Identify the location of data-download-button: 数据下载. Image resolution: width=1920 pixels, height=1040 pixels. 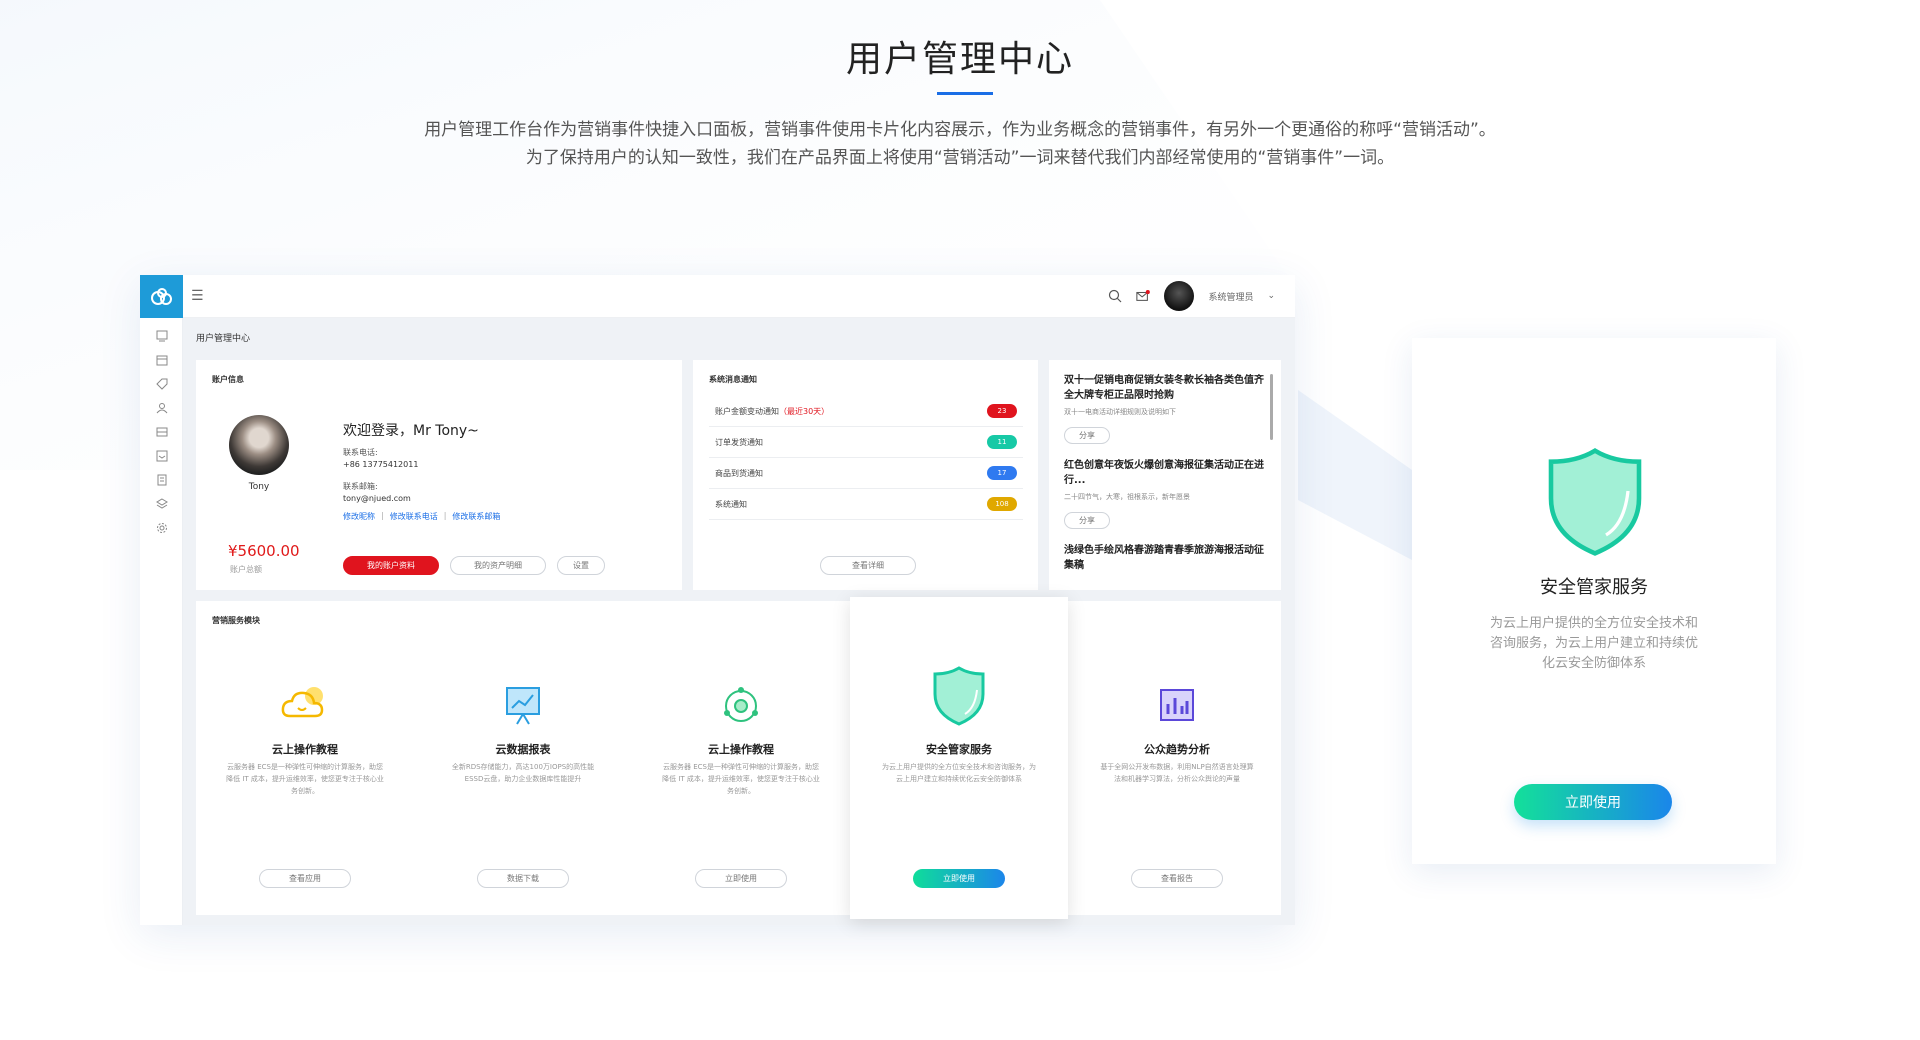
(523, 878).